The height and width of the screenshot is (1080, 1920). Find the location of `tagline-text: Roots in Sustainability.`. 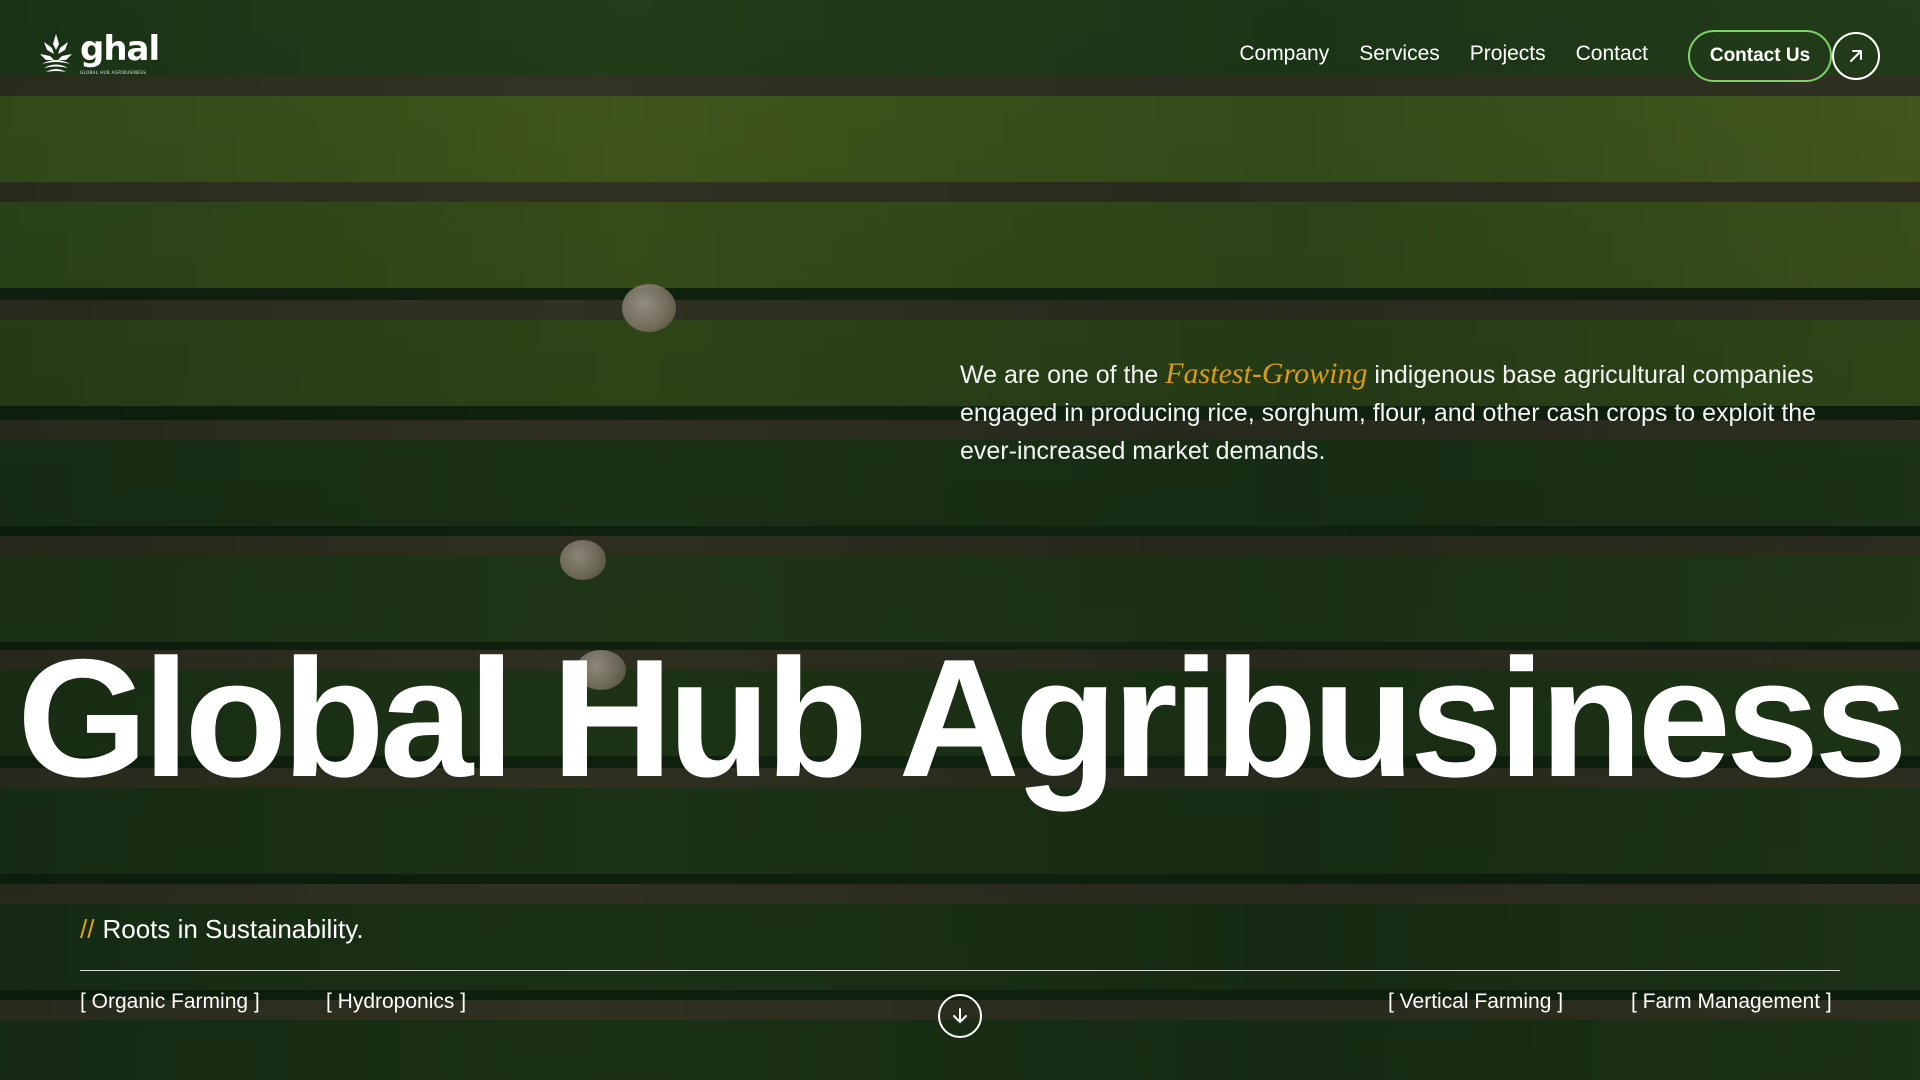

tagline-text: Roots in Sustainability. is located at coordinates (233, 929).